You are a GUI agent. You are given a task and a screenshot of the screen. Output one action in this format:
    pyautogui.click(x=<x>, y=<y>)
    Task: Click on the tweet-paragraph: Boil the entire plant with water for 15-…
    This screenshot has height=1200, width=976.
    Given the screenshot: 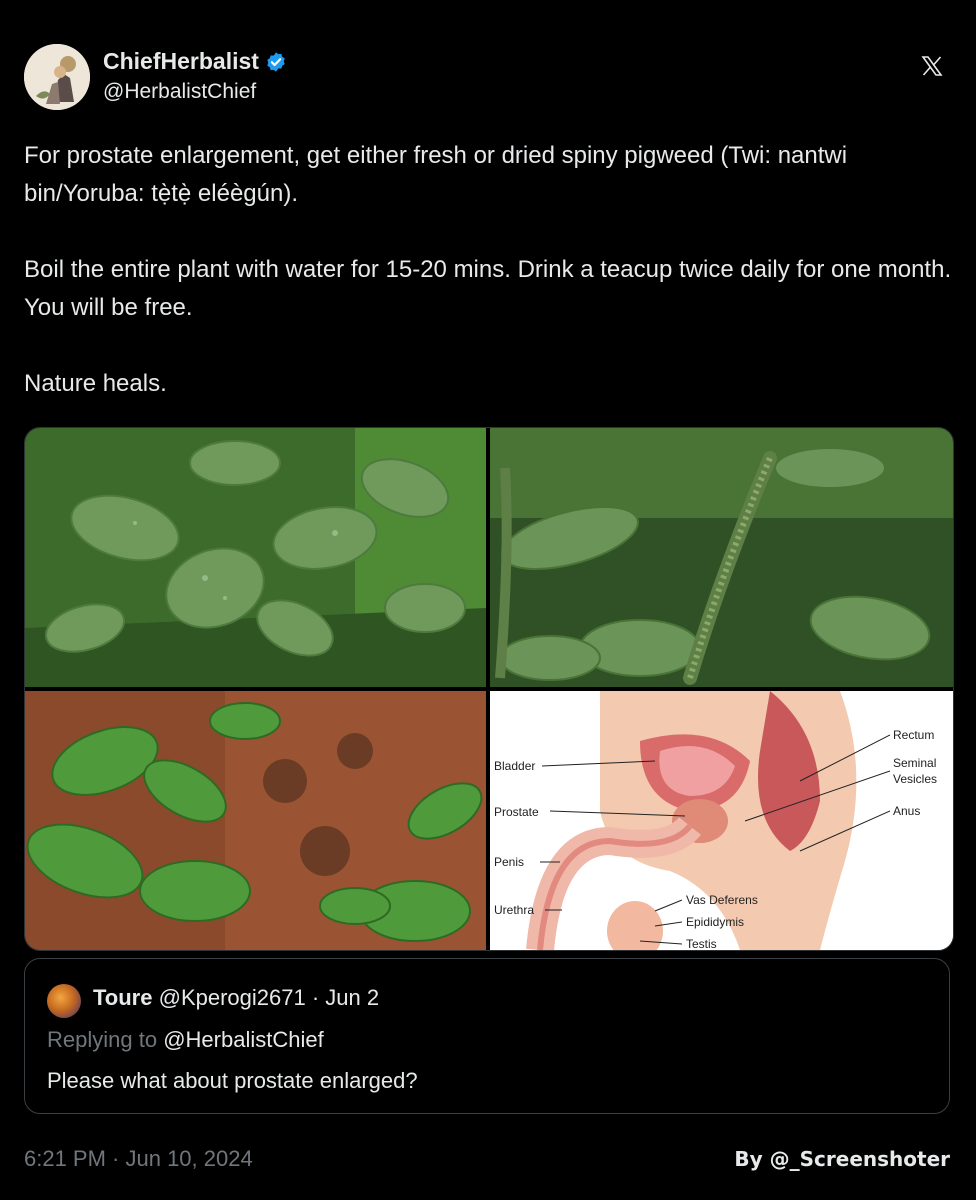 What is the action you would take?
    pyautogui.click(x=488, y=288)
    